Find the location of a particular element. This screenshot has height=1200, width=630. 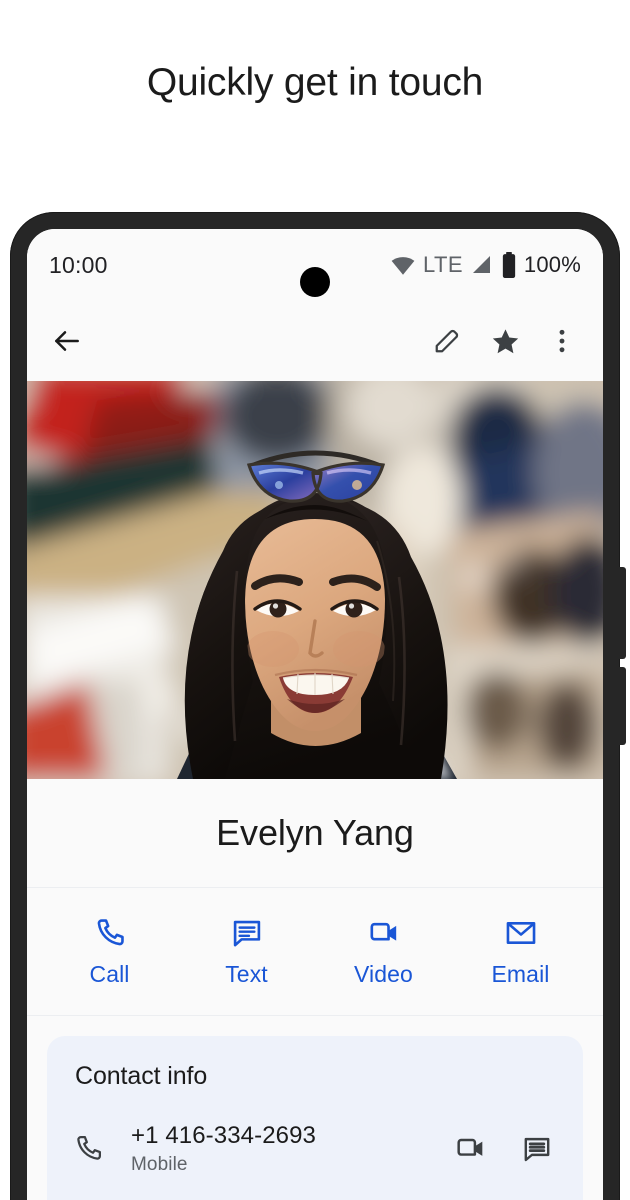

status-icons: LTE 100% is located at coordinates (485, 265).